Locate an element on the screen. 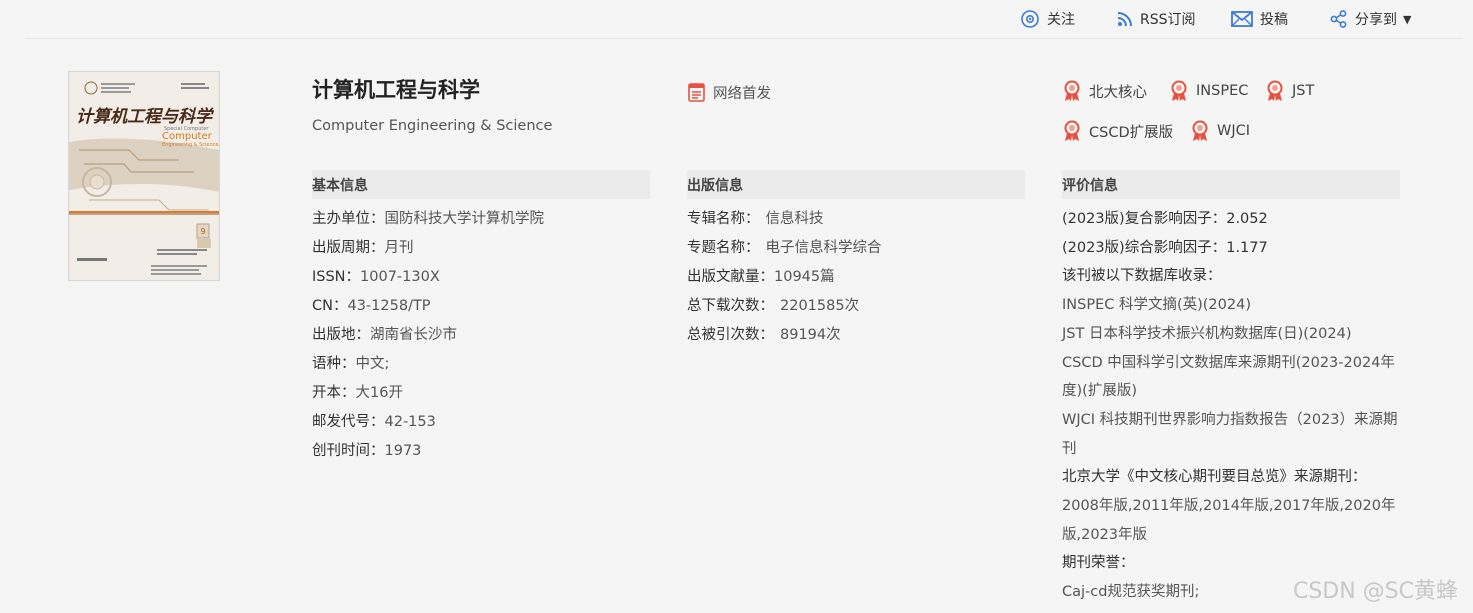  row-value: 电子信息科学综合 is located at coordinates (823, 248).